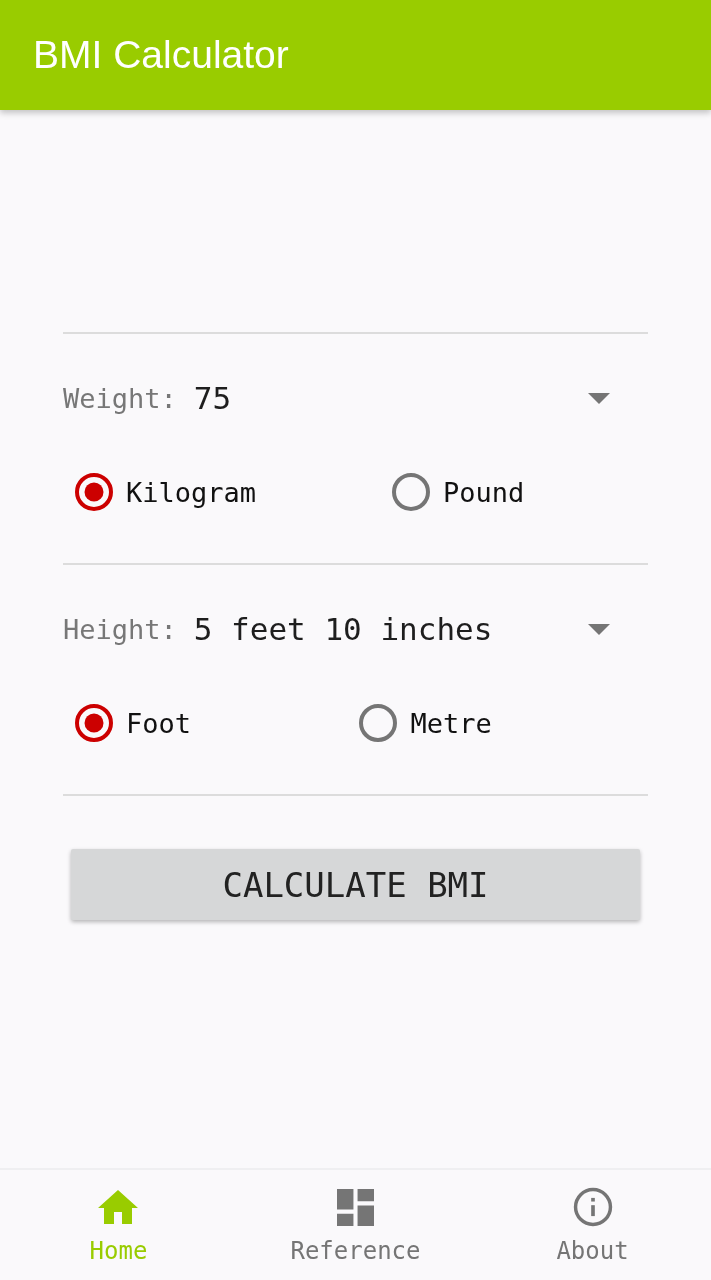 The height and width of the screenshot is (1280, 711). I want to click on home-icon, so click(118, 1207).